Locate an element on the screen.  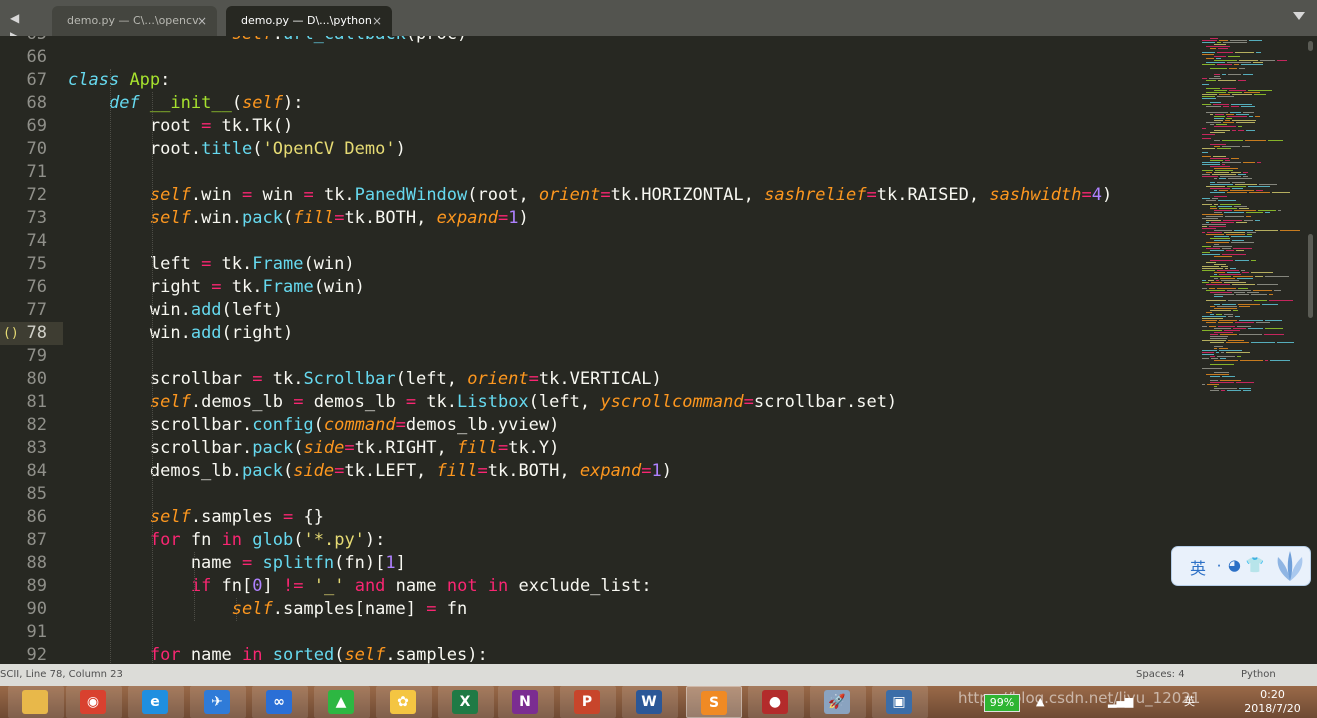
code-line: 69 root = tk.Tk() is located at coordinates (600, 126).